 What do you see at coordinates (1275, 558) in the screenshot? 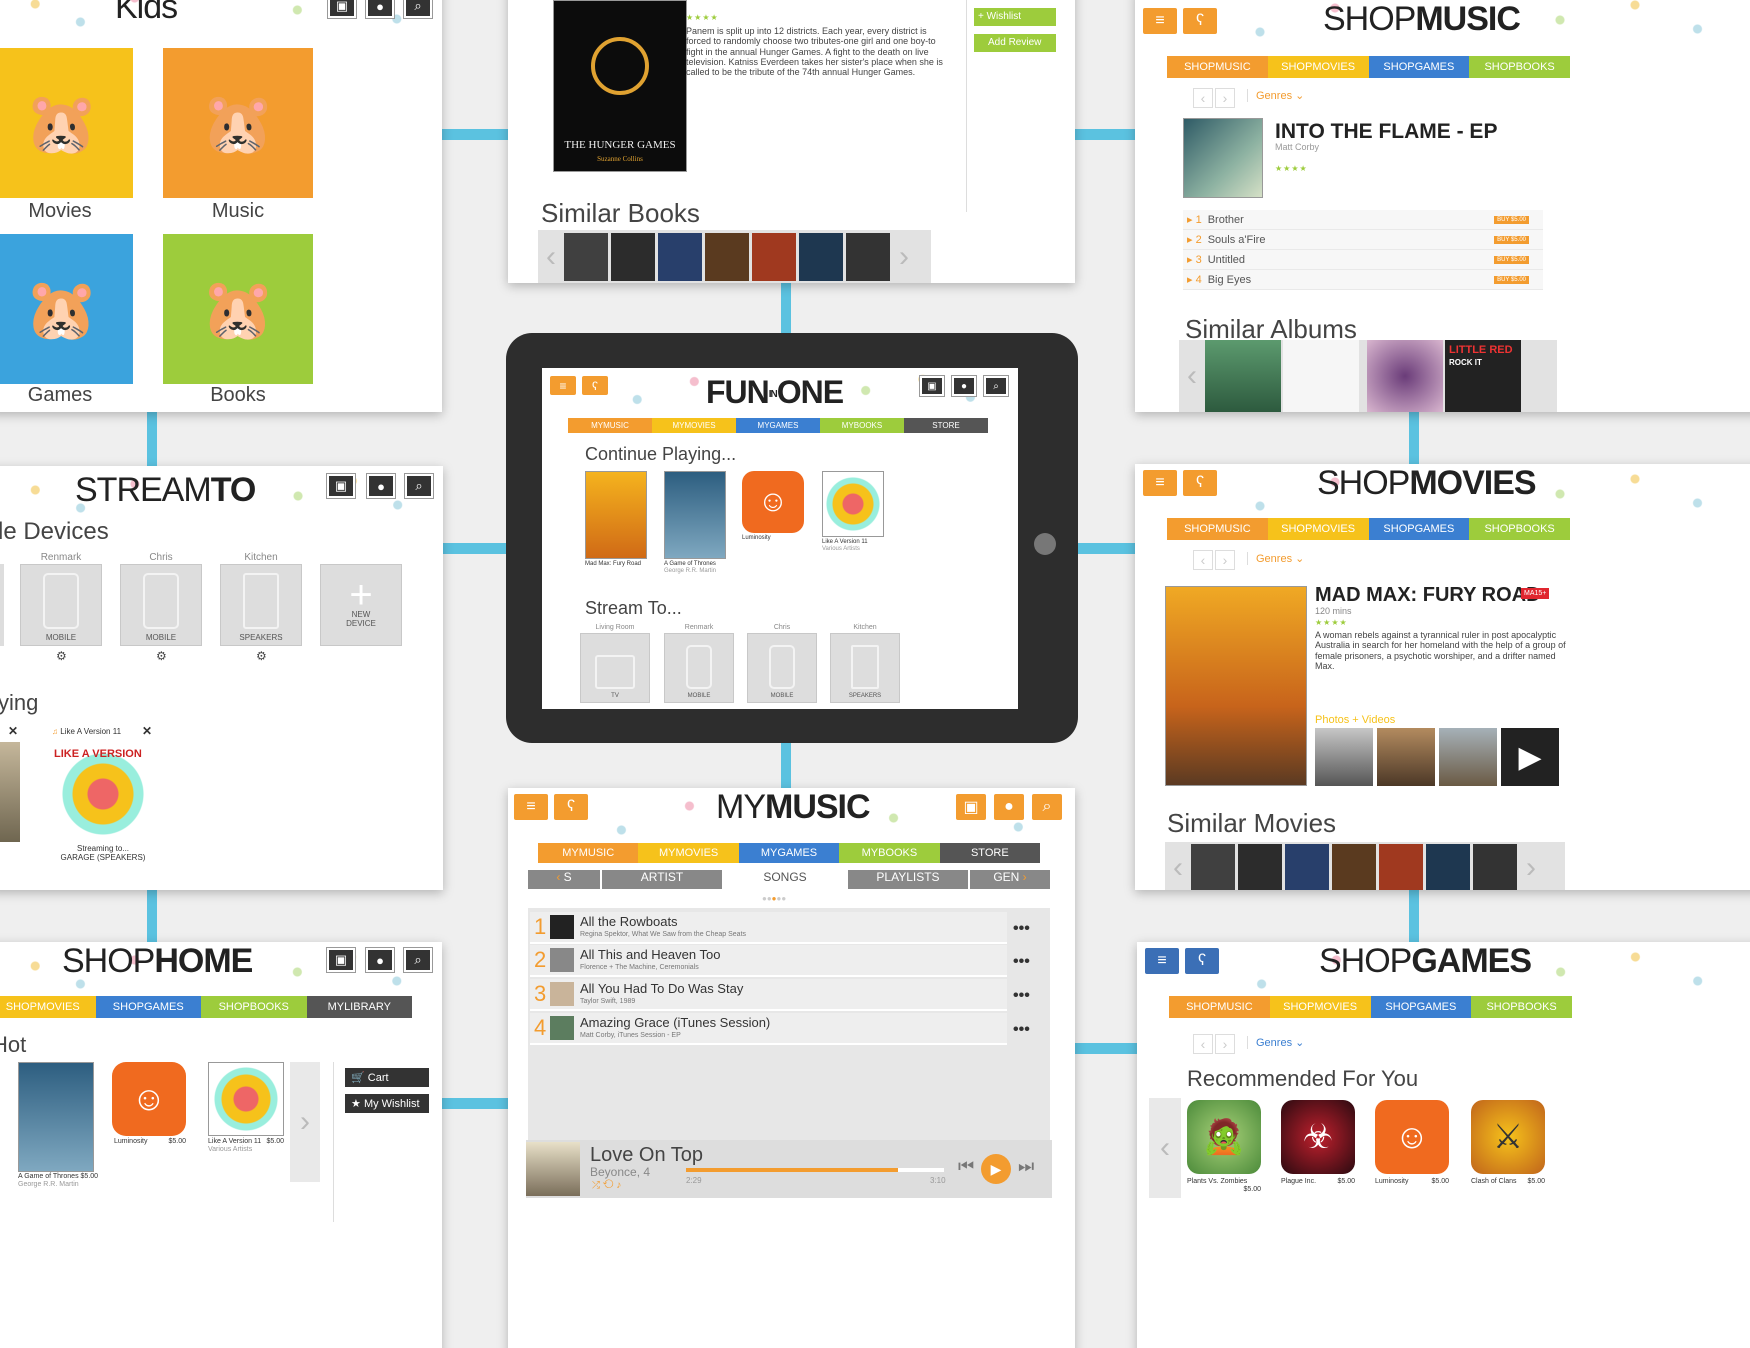
I see `genres-dropdown: Genres ⌄` at bounding box center [1275, 558].